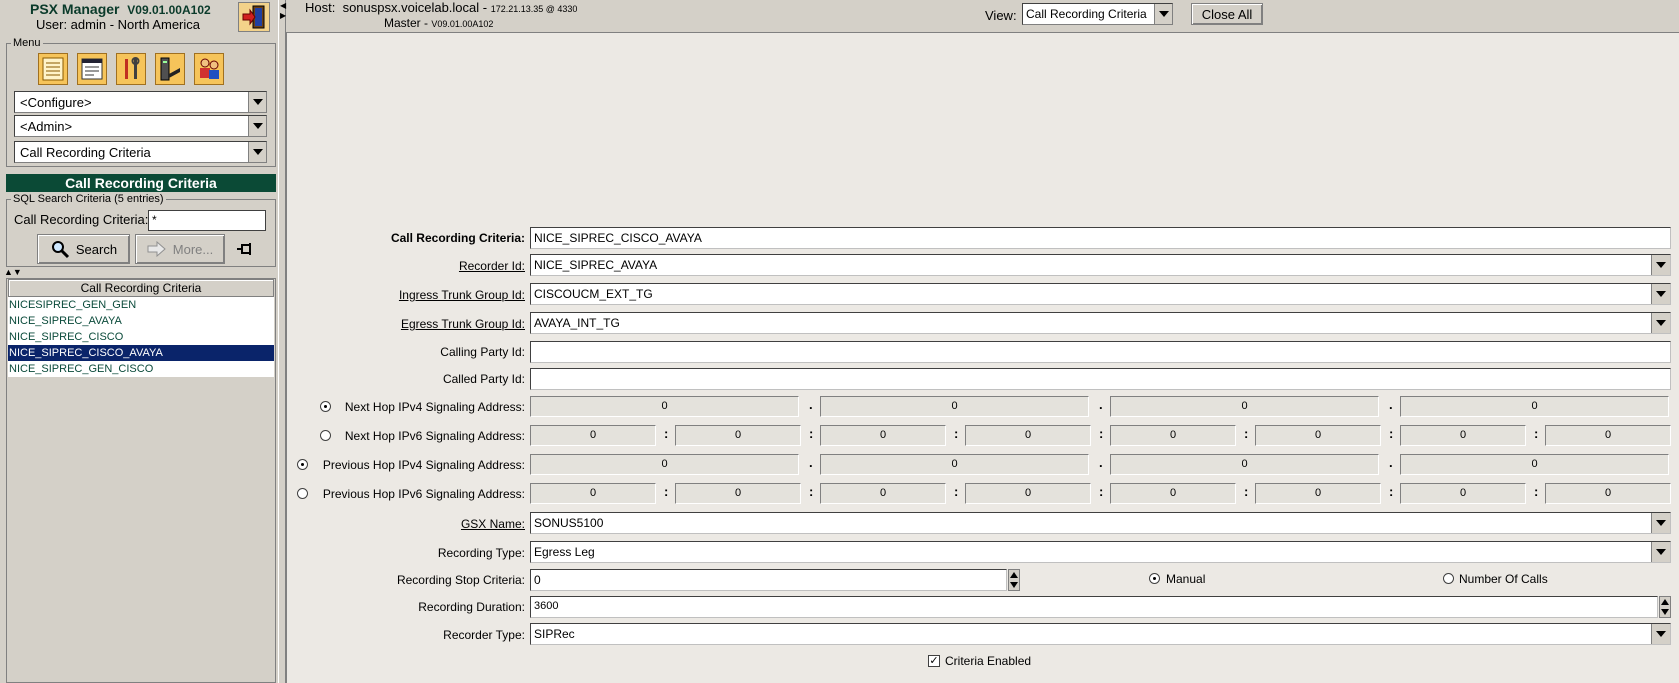  What do you see at coordinates (83, 249) in the screenshot?
I see `search-button: Search` at bounding box center [83, 249].